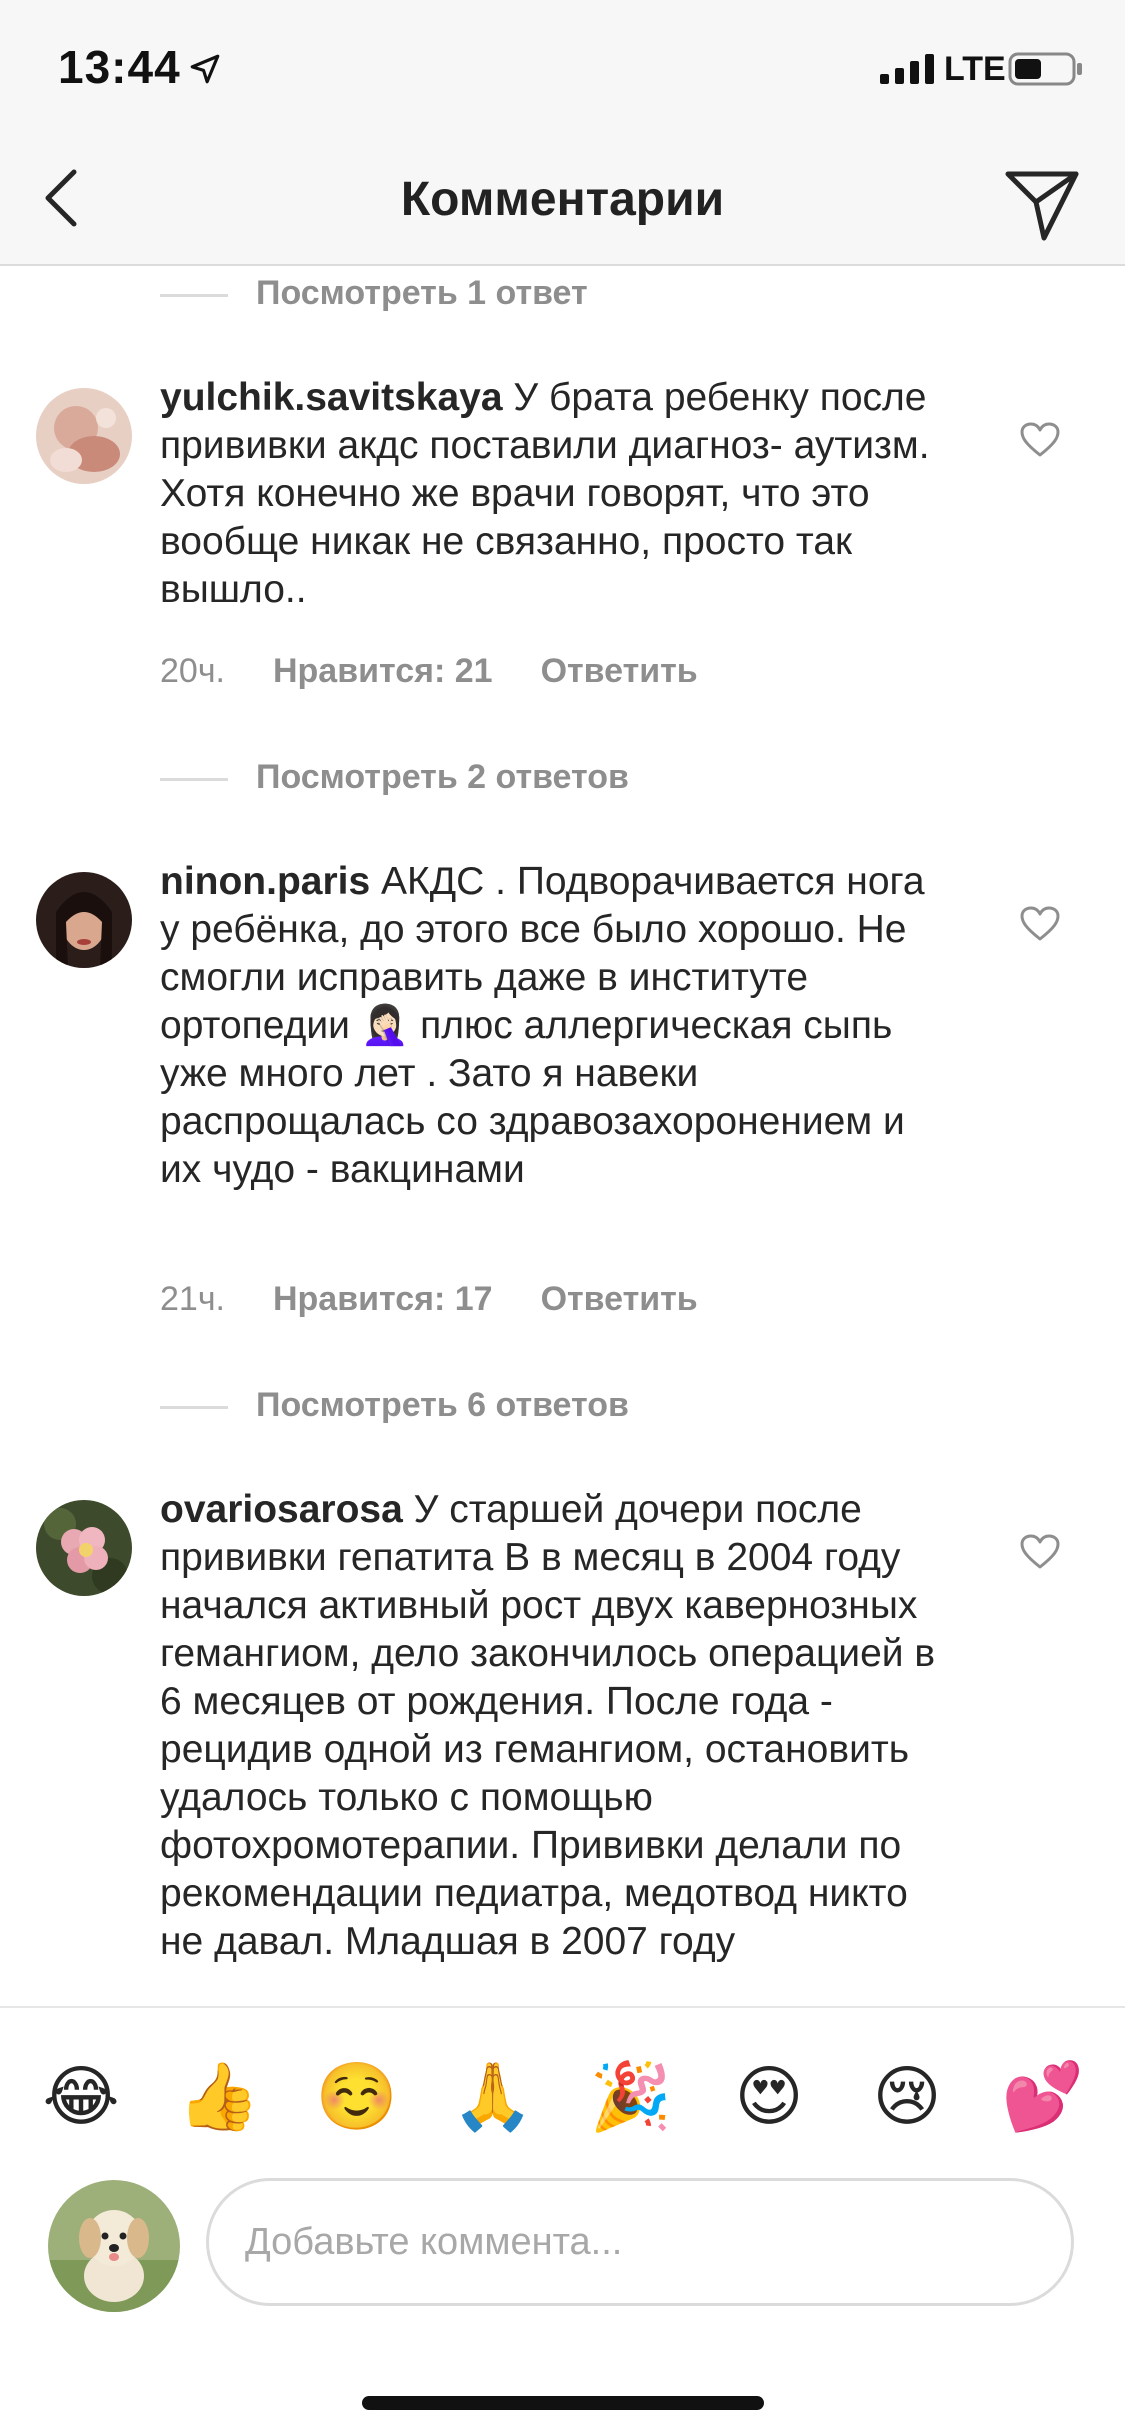 This screenshot has width=1125, height=2436. I want to click on current-user-avatar, so click(114, 2246).